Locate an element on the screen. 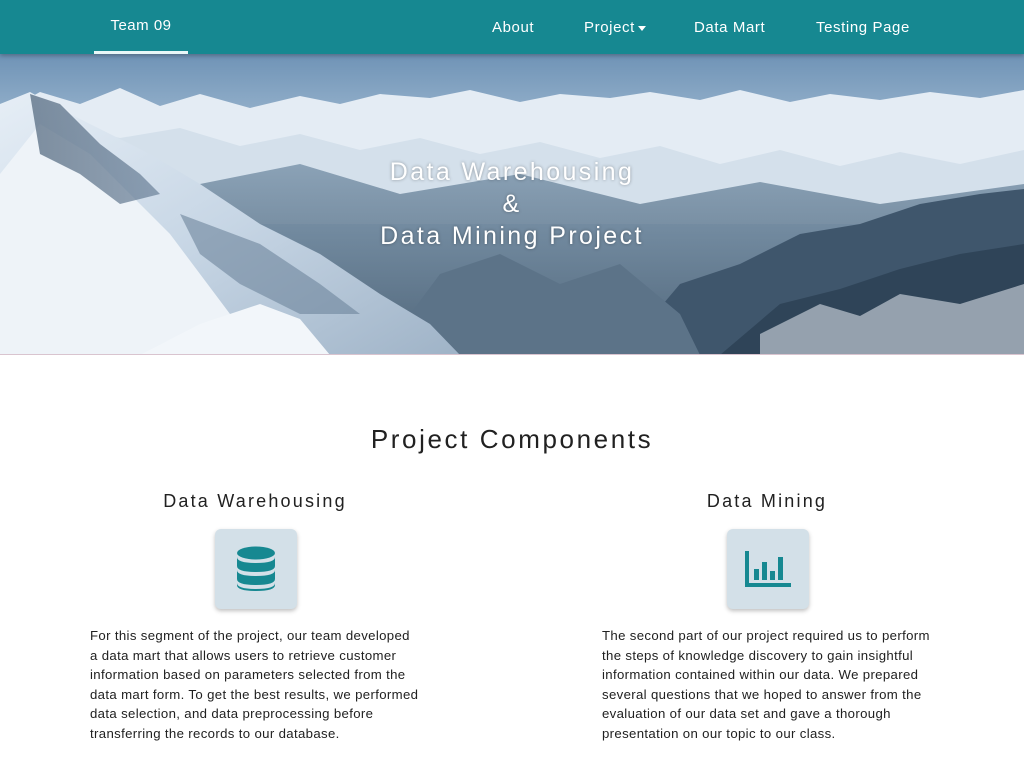  hero-title-line-1: Data Warehousing is located at coordinates (512, 172).